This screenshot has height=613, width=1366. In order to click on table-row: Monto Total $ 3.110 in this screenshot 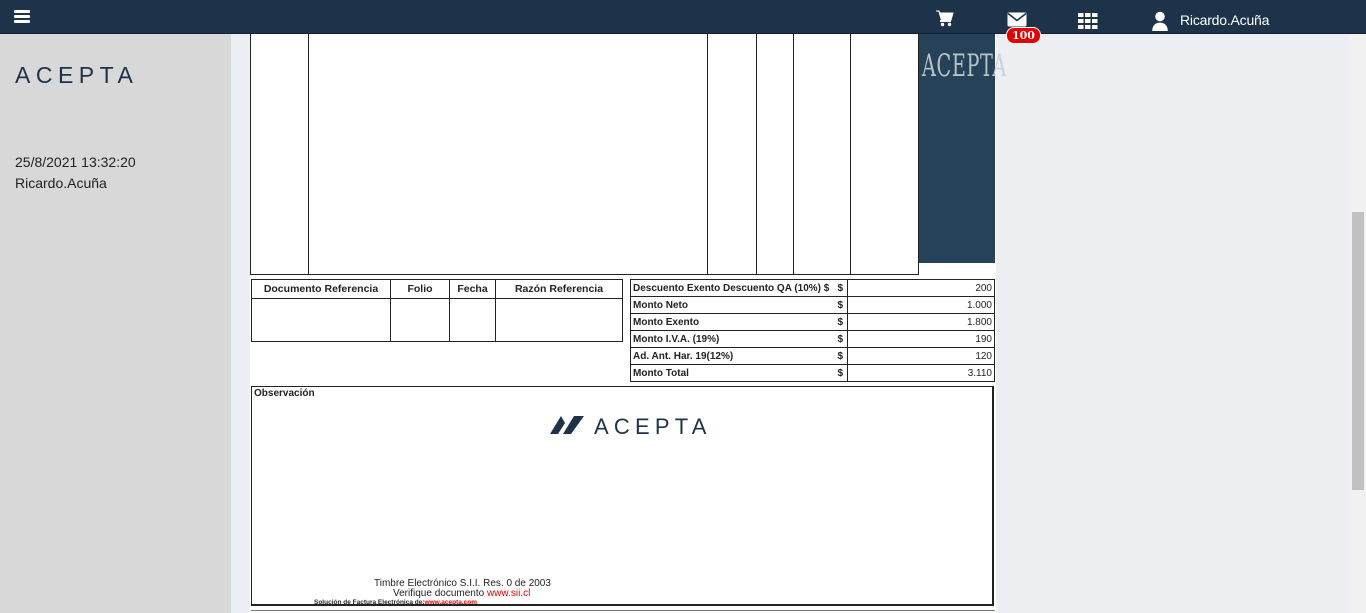, I will do `click(812, 373)`.